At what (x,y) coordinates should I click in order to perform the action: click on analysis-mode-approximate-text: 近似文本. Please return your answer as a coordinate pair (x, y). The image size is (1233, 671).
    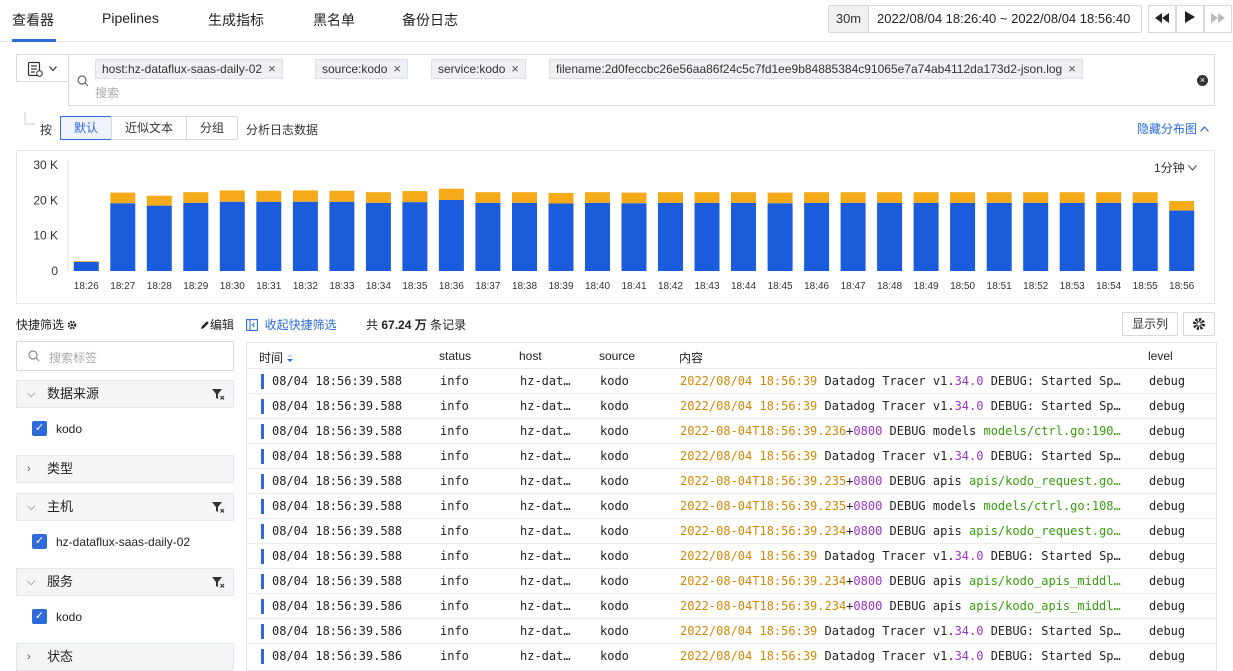
    Looking at the image, I should click on (149, 128).